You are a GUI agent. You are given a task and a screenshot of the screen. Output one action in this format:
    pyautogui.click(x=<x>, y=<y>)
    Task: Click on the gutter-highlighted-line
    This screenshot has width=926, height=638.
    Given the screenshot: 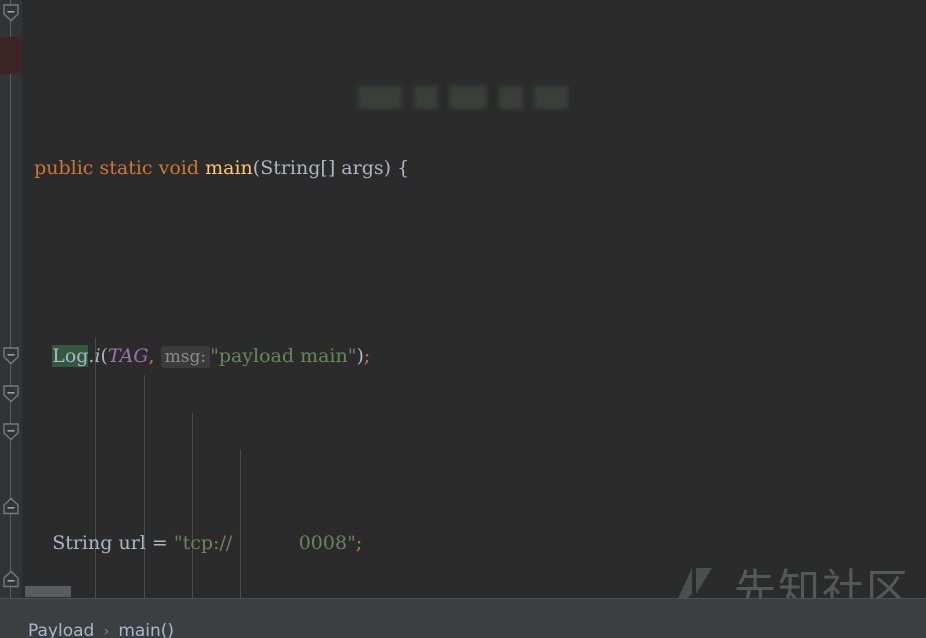 What is the action you would take?
    pyautogui.click(x=11, y=55)
    